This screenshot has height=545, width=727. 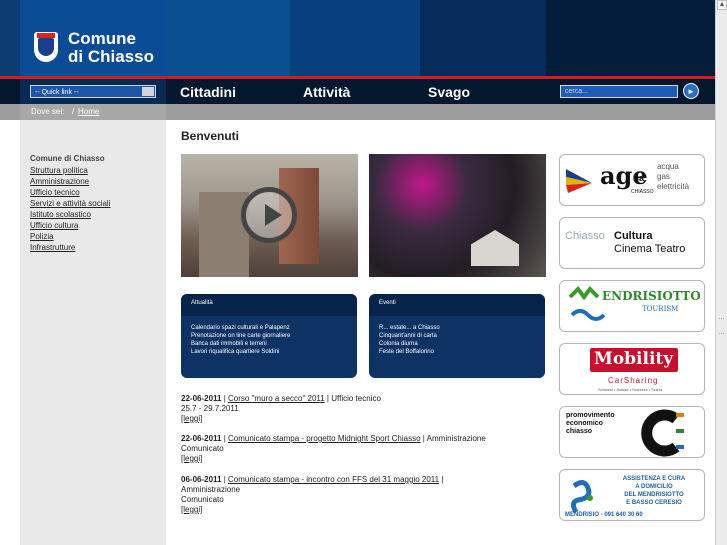 I want to click on mendrisiotto-a: ENDRISIOTTO, so click(x=651, y=296).